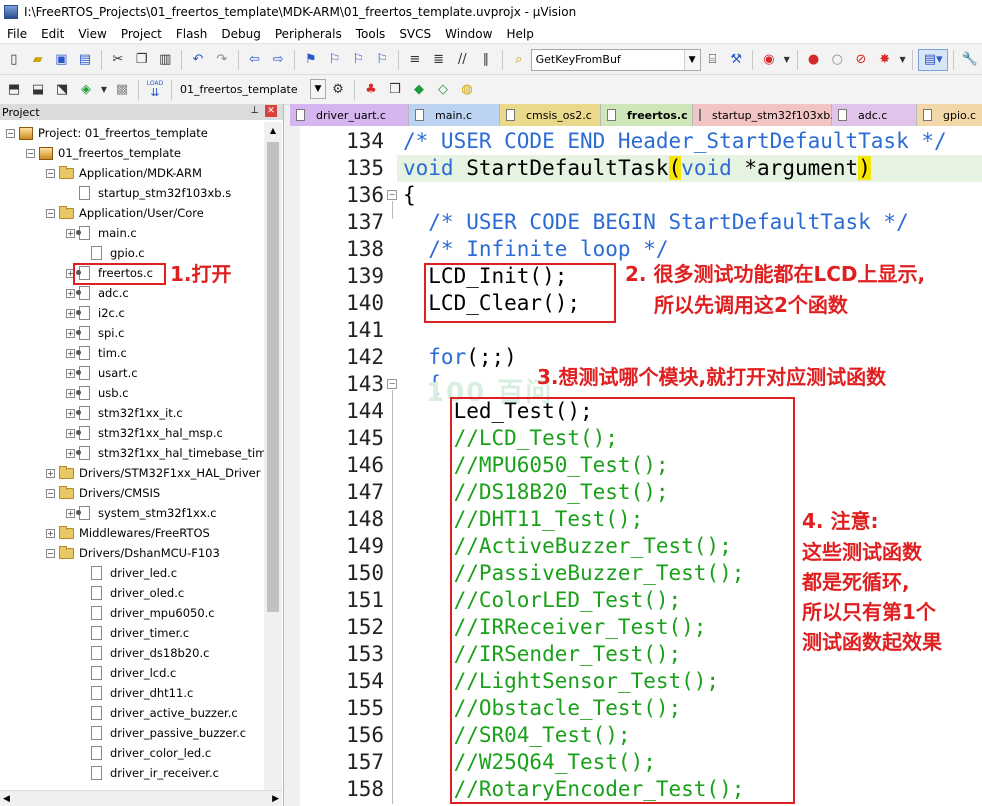  Describe the element at coordinates (273, 377) in the screenshot. I see `scrollbar-thumb` at that location.